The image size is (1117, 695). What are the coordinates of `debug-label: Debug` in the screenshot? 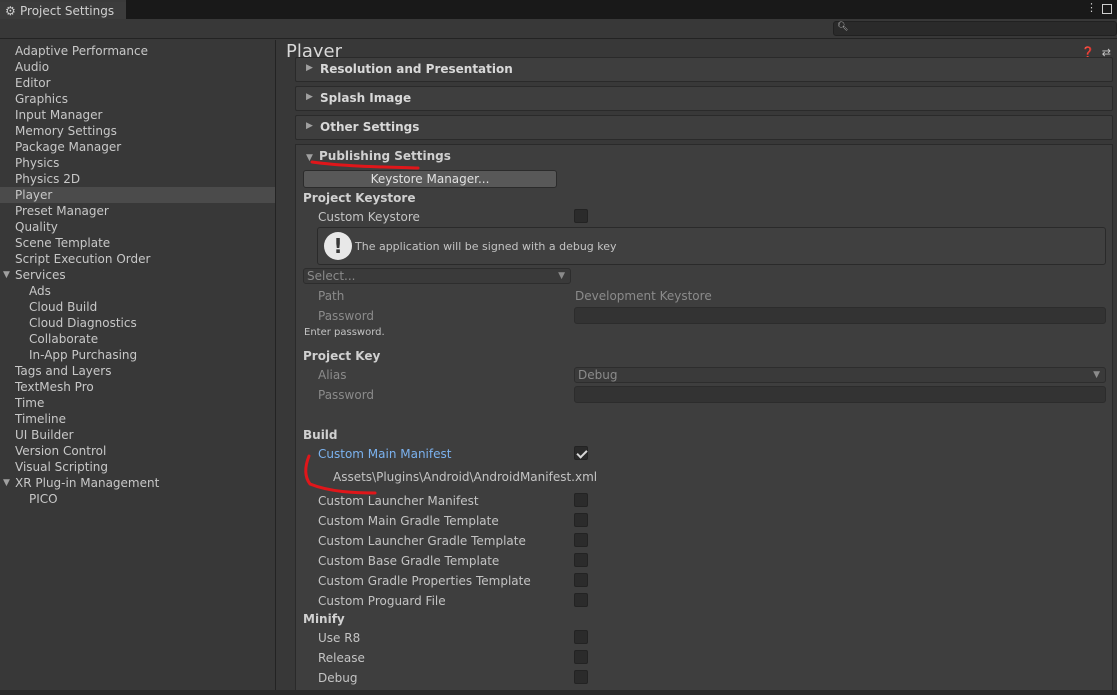 It's located at (338, 678).